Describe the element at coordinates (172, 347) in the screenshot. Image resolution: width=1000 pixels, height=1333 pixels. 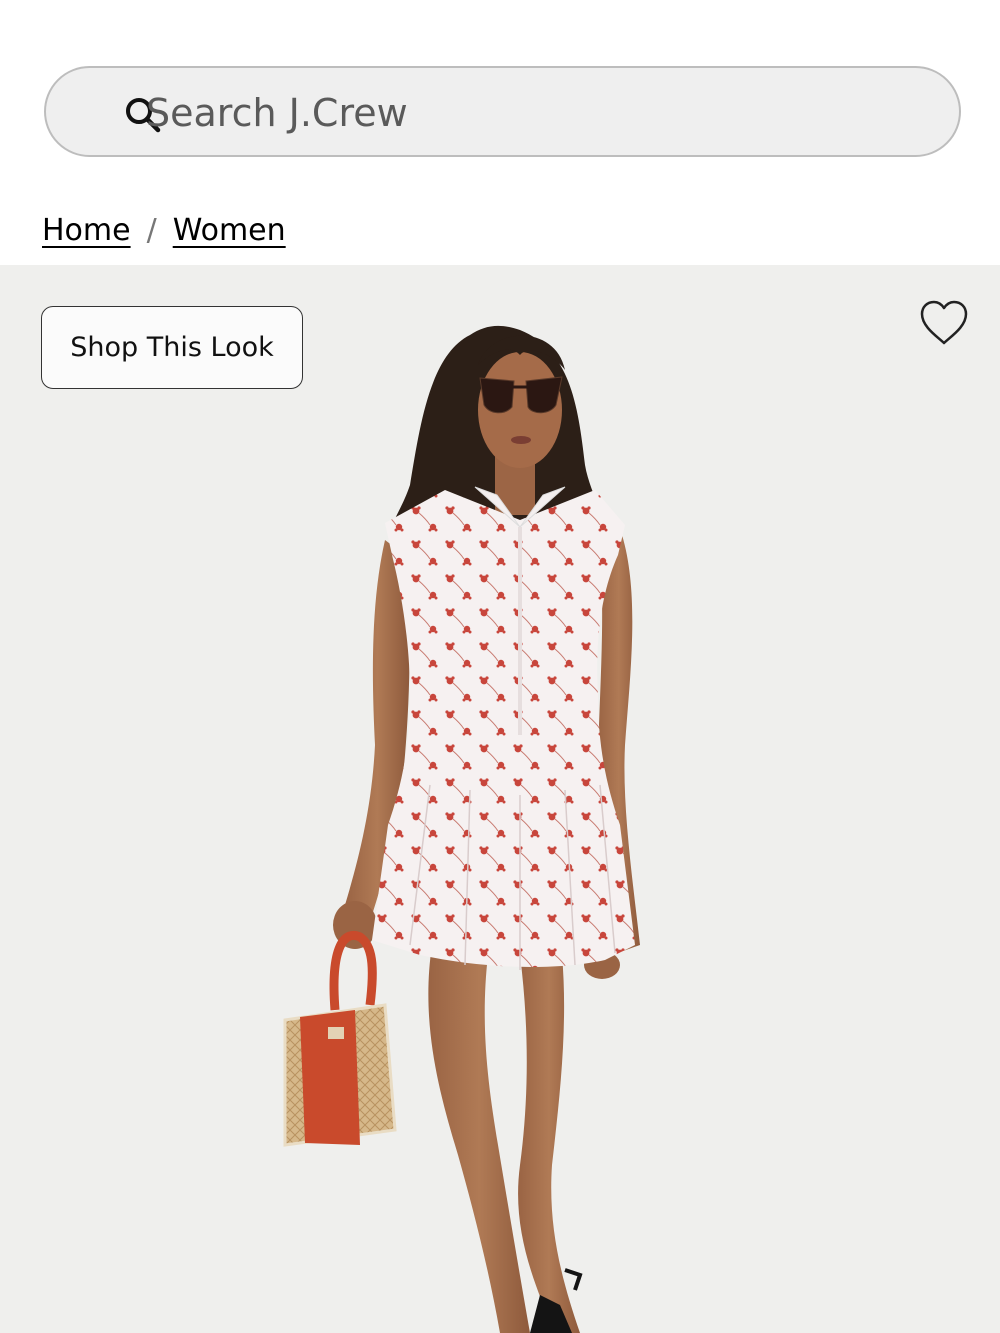
I see `shop-this-look-button: Shop This Look` at that location.